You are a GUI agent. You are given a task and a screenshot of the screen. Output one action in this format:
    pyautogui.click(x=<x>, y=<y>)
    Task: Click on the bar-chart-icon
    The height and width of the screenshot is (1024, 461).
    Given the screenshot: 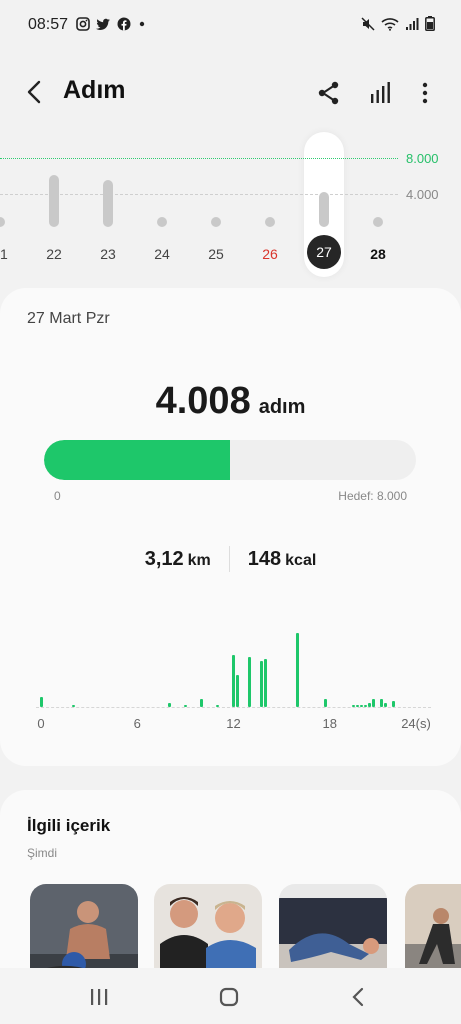 What is the action you would take?
    pyautogui.click(x=381, y=93)
    